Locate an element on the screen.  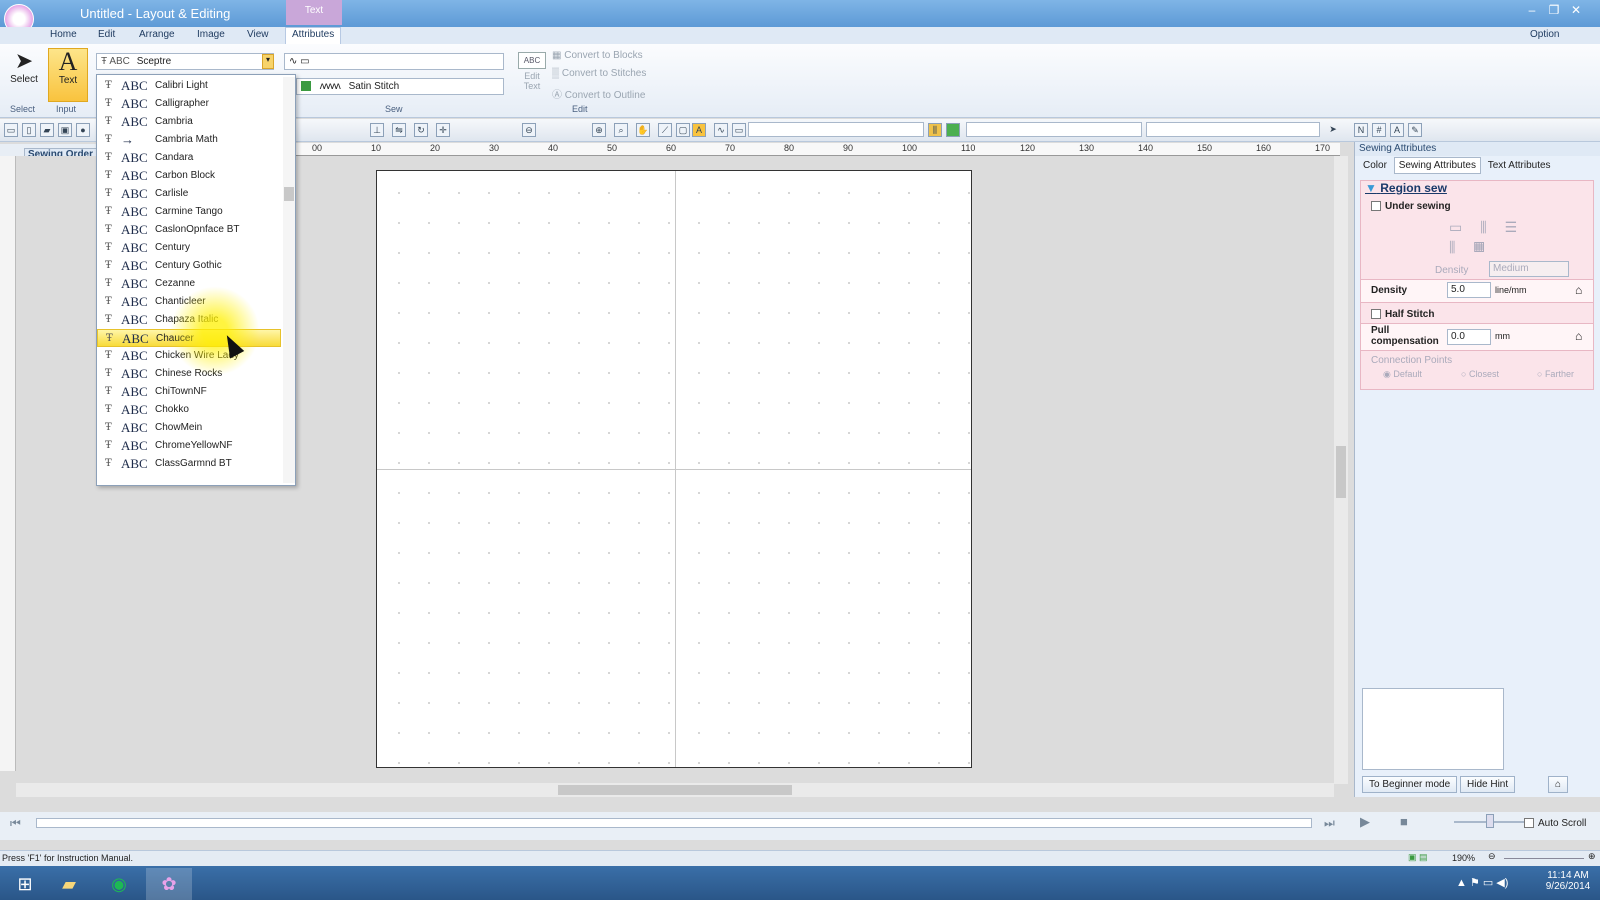
file-explorer-icon: ▰ is located at coordinates (69, 884).